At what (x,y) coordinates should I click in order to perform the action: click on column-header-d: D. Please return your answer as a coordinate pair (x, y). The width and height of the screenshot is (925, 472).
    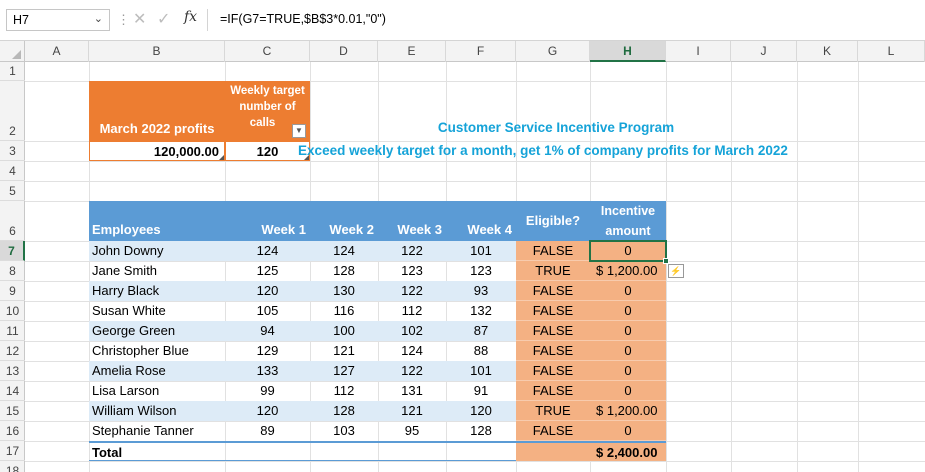
    Looking at the image, I should click on (344, 51).